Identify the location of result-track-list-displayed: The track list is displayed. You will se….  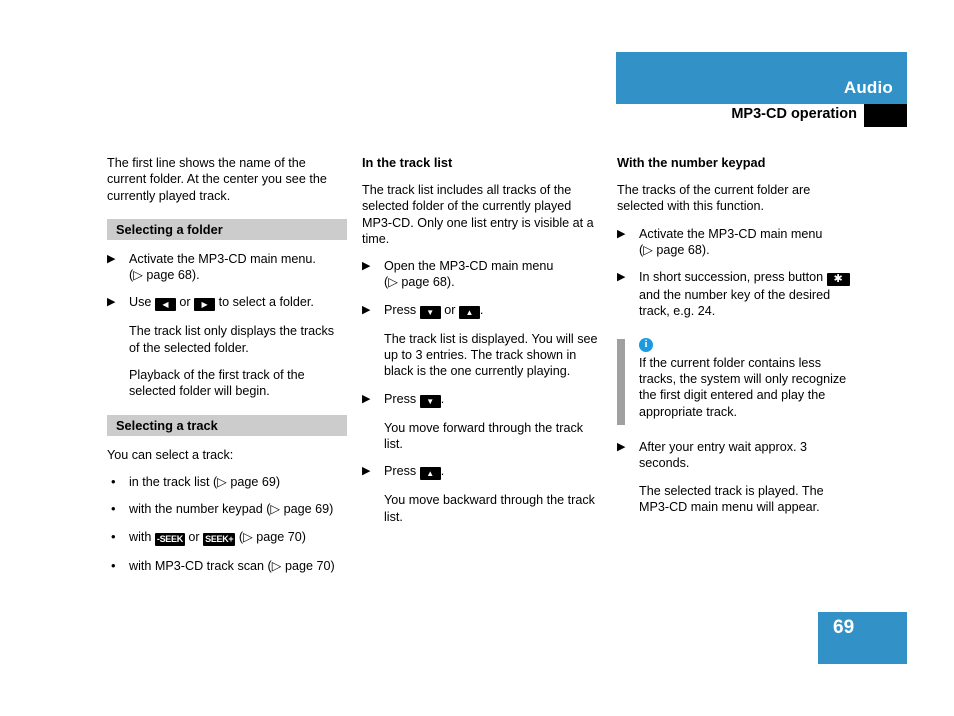
(491, 355).